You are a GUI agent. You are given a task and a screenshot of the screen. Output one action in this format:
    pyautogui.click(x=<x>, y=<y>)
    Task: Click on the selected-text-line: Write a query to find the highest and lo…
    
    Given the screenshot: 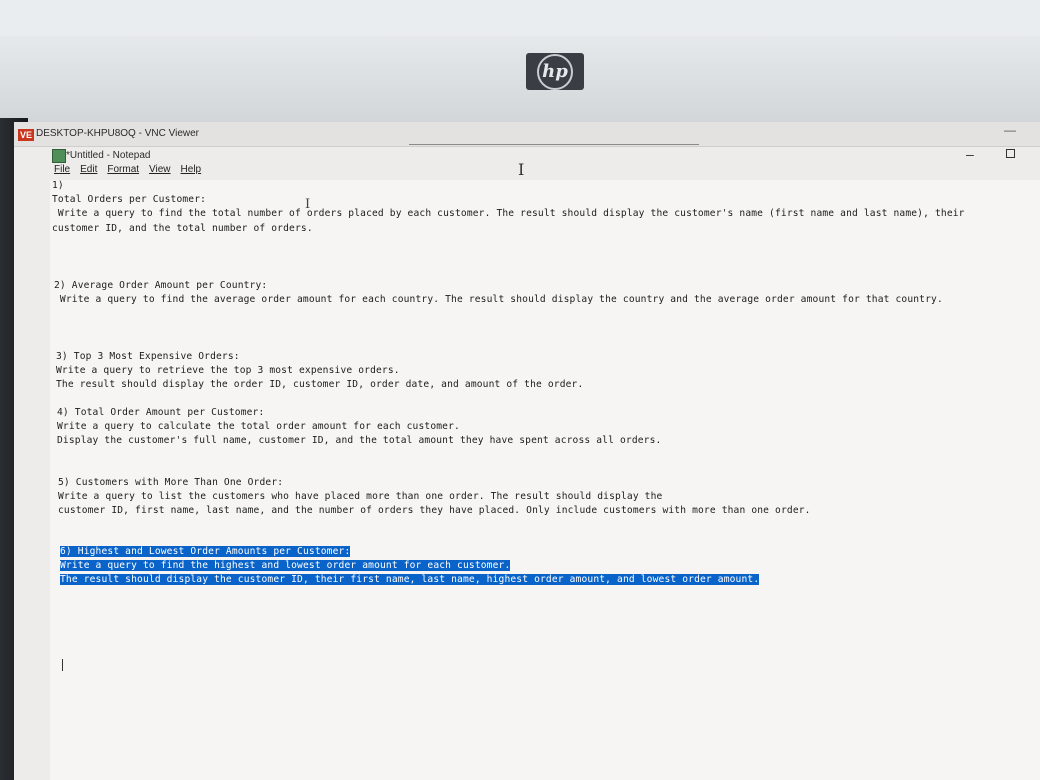 What is the action you would take?
    pyautogui.click(x=285, y=565)
    